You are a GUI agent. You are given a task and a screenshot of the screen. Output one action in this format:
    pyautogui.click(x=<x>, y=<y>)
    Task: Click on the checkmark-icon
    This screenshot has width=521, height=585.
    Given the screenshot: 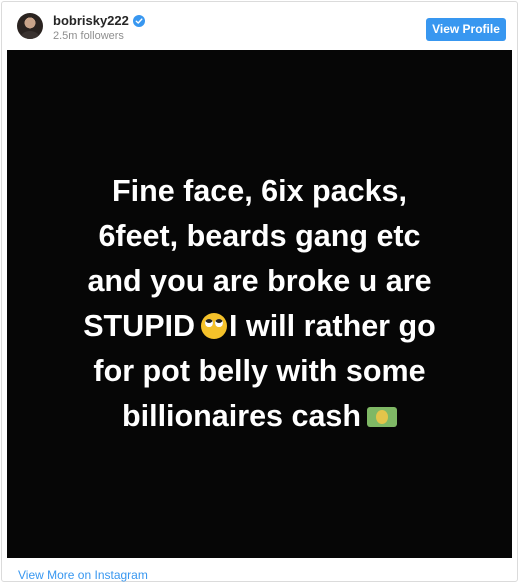 What is the action you would take?
    pyautogui.click(x=139, y=20)
    